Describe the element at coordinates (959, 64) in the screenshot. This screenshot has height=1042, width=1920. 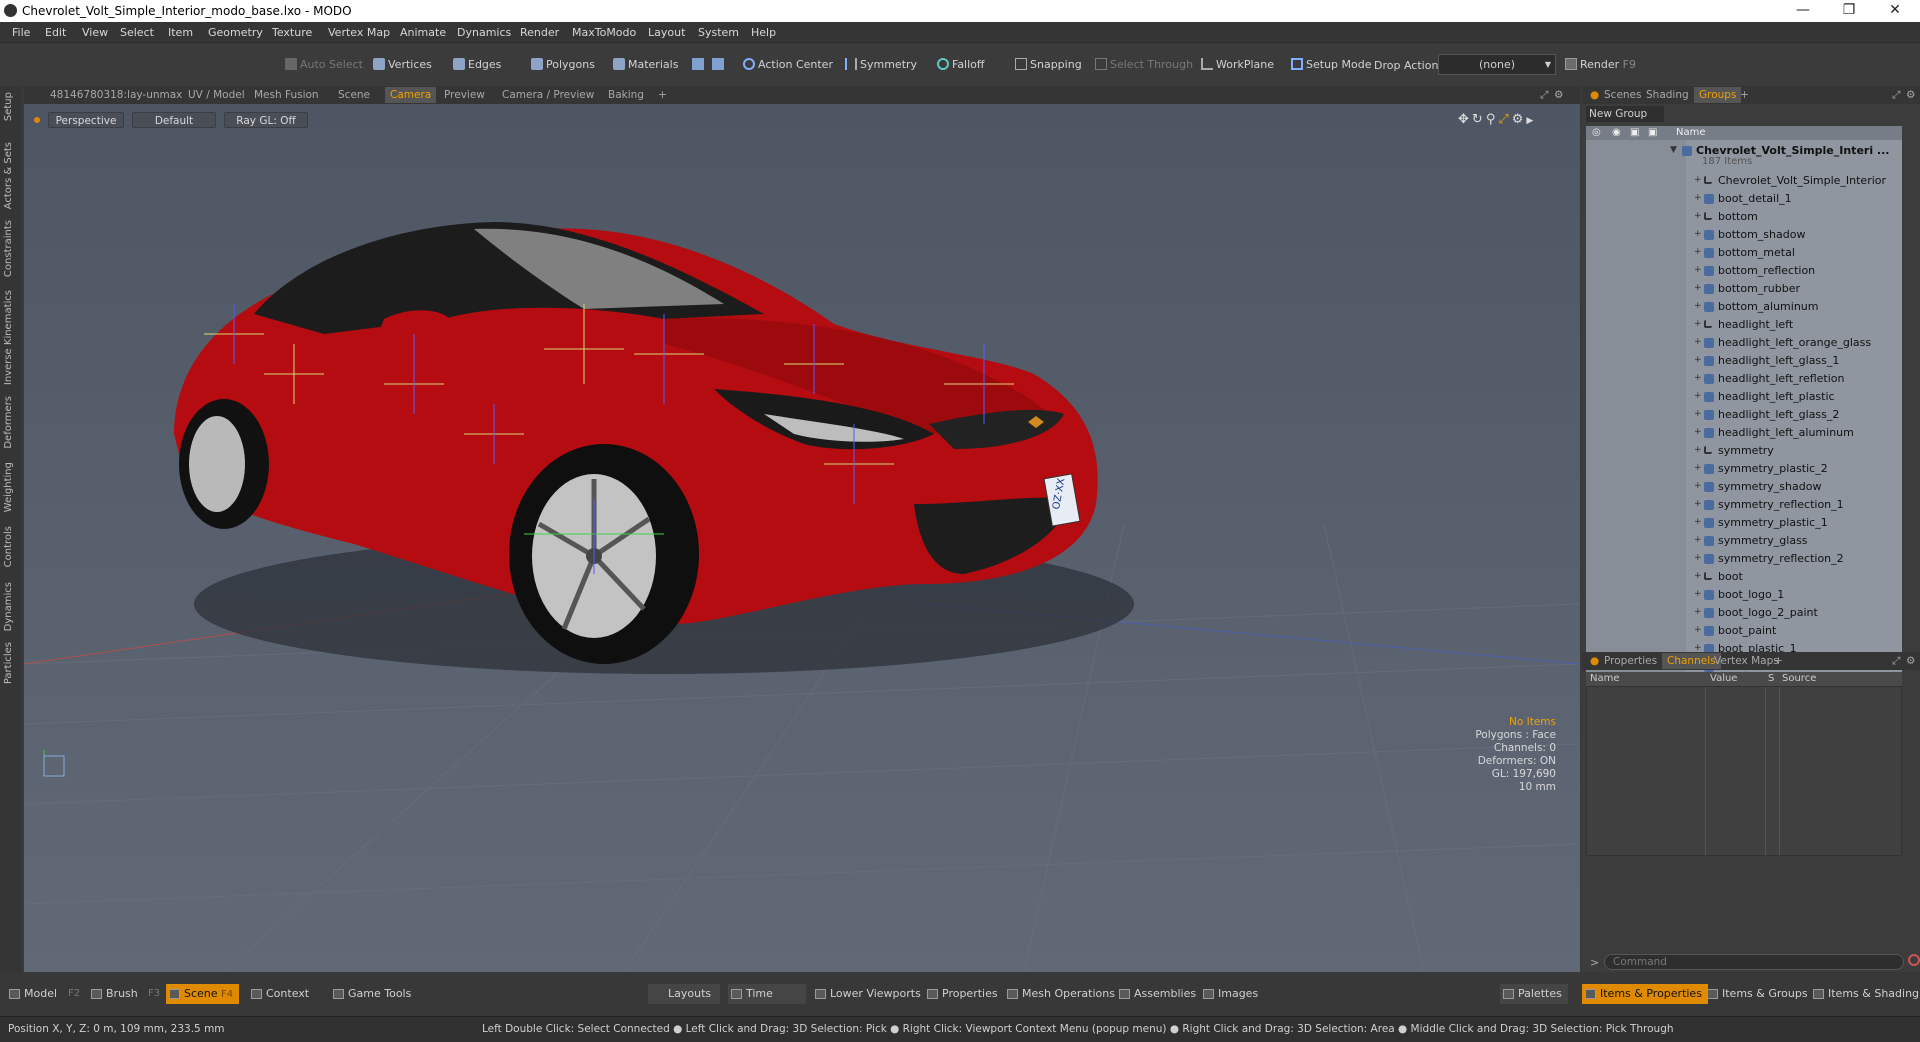
I see `falloff-button: Falloff` at that location.